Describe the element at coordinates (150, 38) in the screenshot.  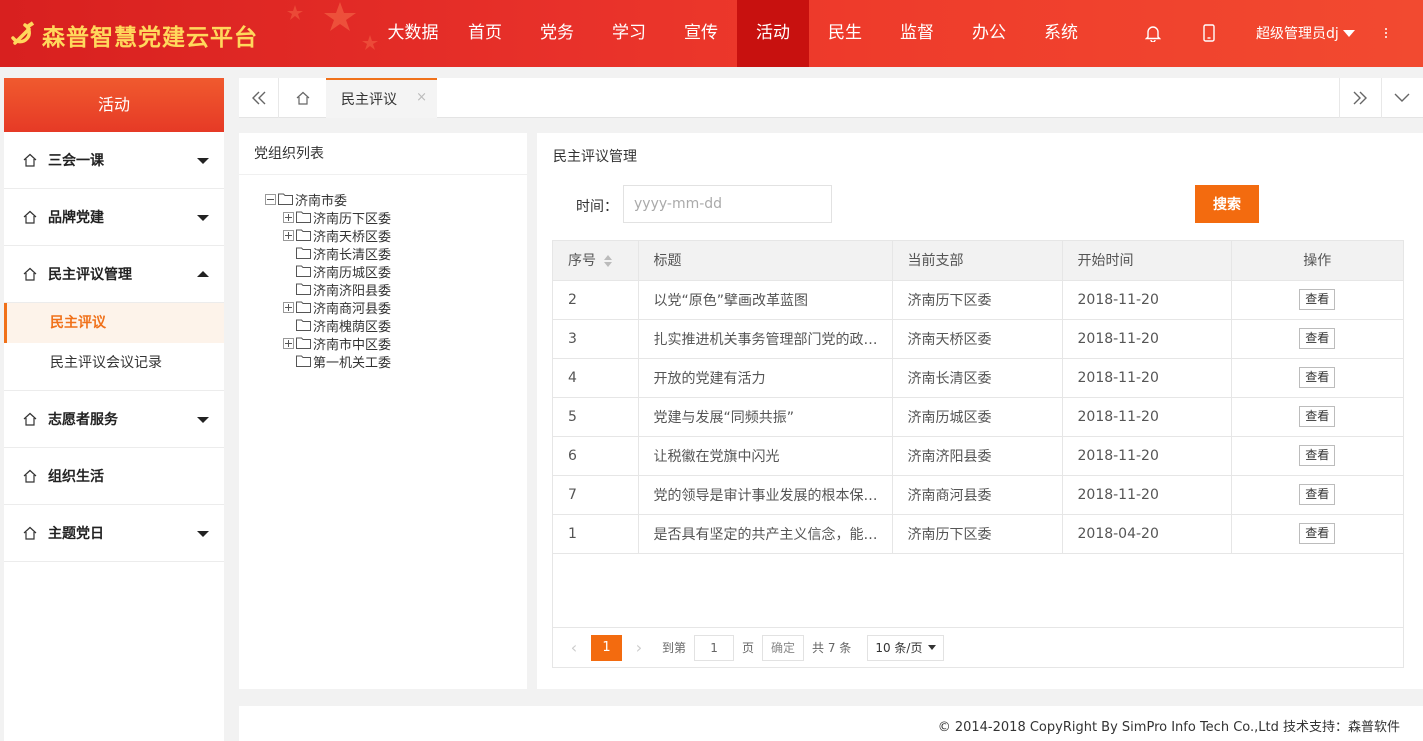
I see `logo-text: 森普智慧党建云平台` at that location.